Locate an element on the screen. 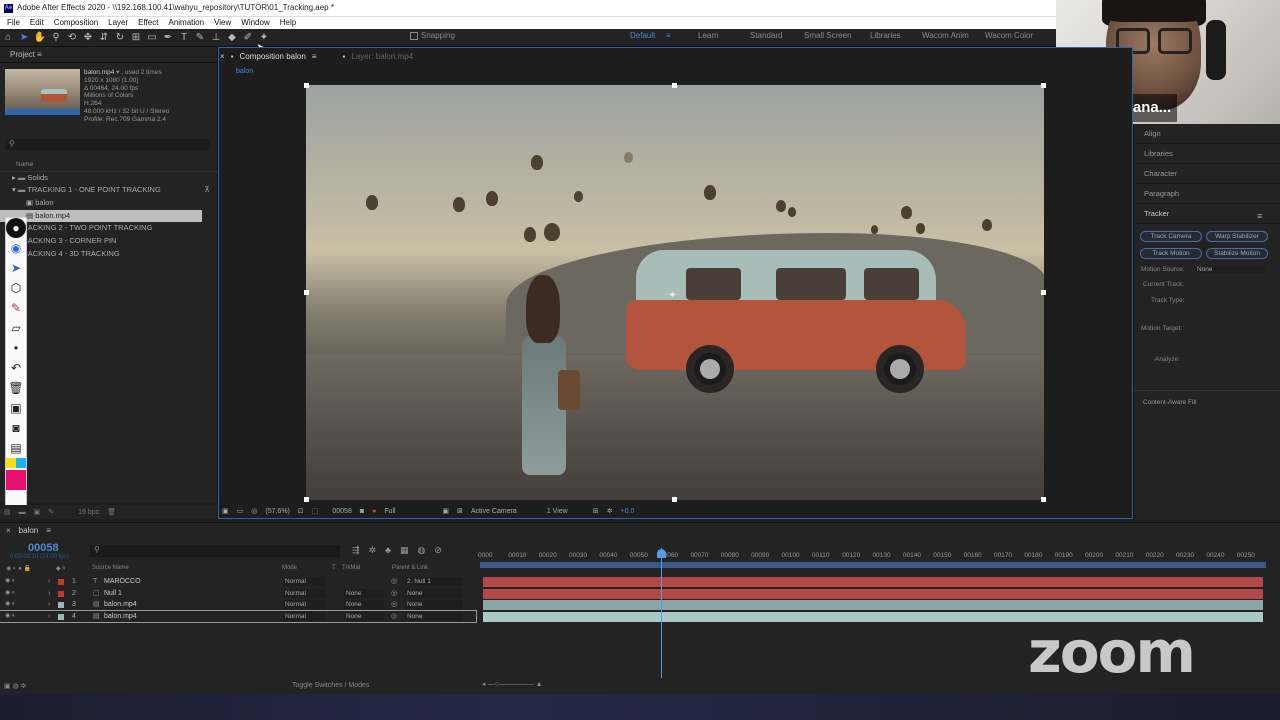  pen-icon: ✎ is located at coordinates (16, 308).